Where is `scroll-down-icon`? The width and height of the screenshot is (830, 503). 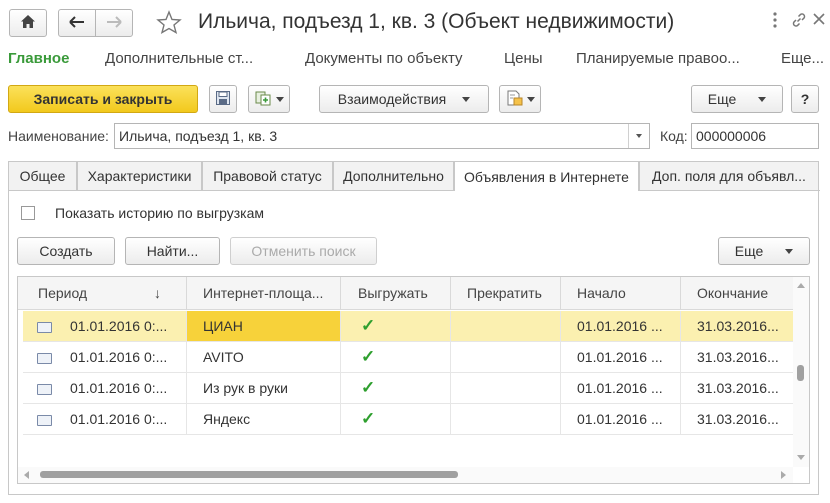
scroll-down-icon is located at coordinates (801, 457).